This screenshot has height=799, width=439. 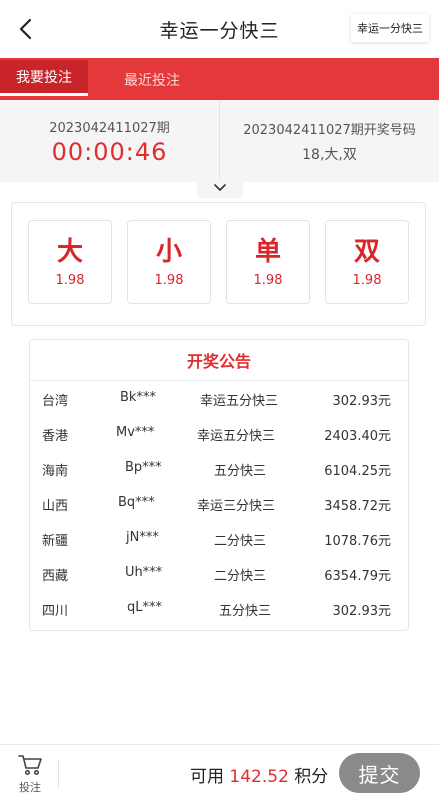 I want to click on row-amount: 6354.79元, so click(x=357, y=576).